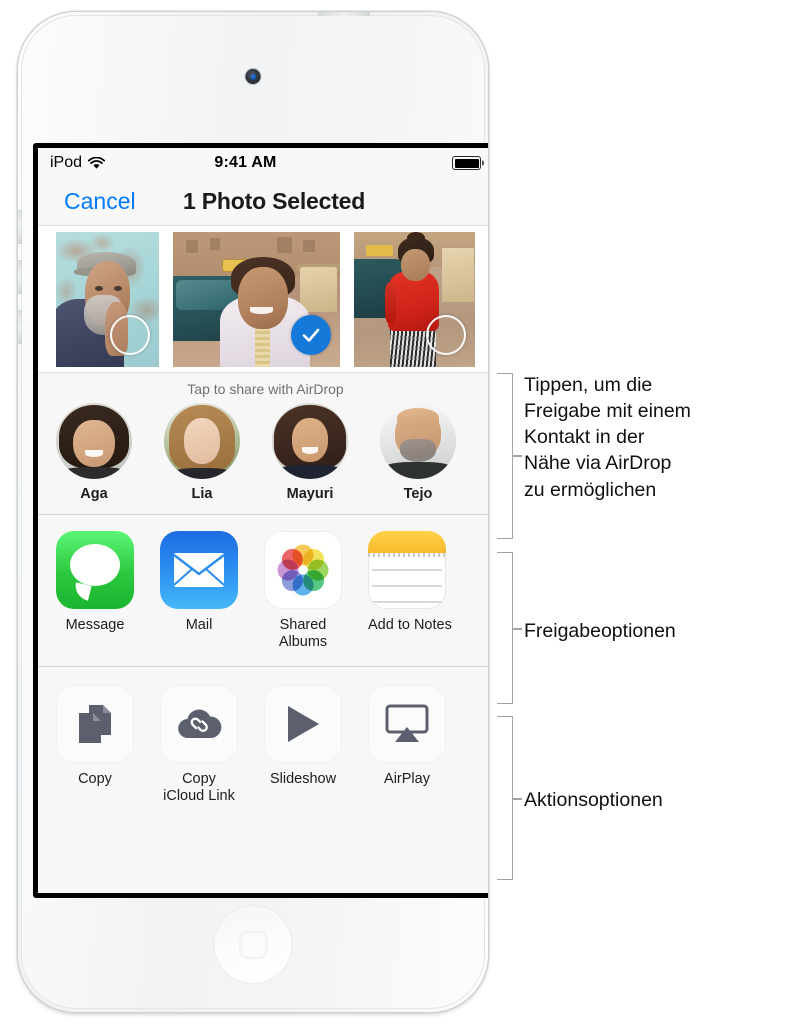 This screenshot has height=1032, width=798. Describe the element at coordinates (517, 456) in the screenshot. I see `airdrop-bracket-tick` at that location.